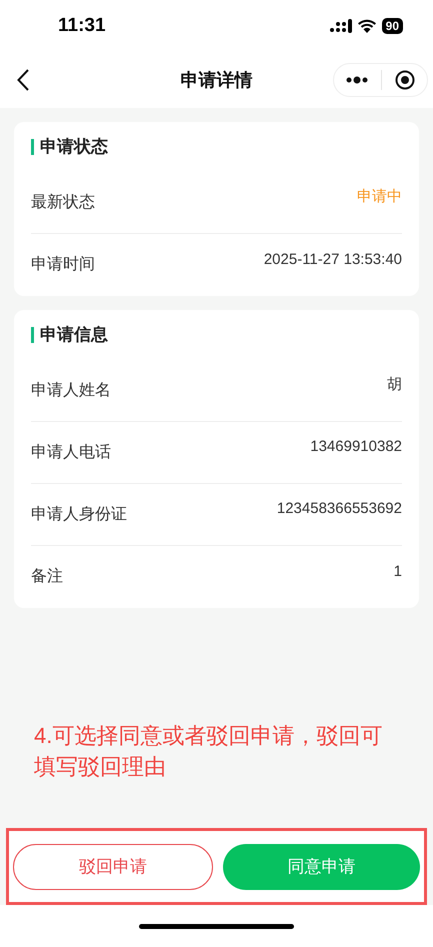 This screenshot has width=433, height=947. What do you see at coordinates (63, 264) in the screenshot?
I see `field-label: 申请时间` at bounding box center [63, 264].